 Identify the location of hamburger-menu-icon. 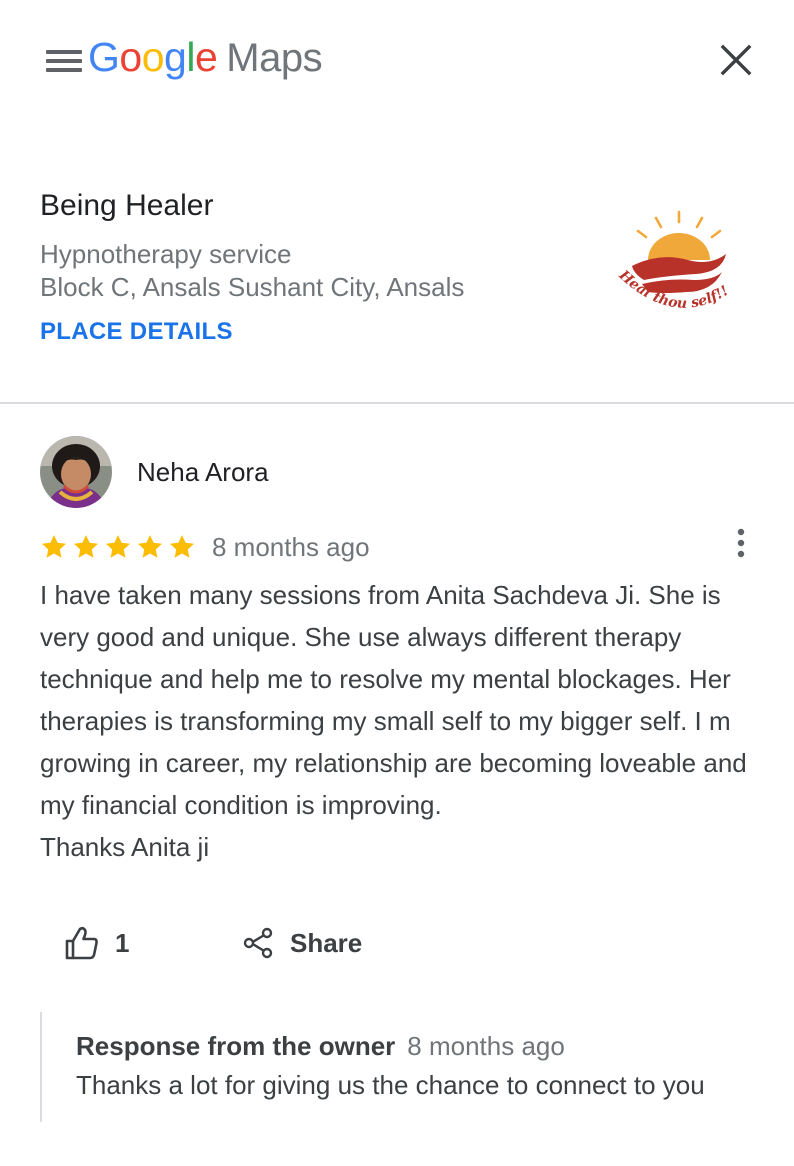
(64, 61).